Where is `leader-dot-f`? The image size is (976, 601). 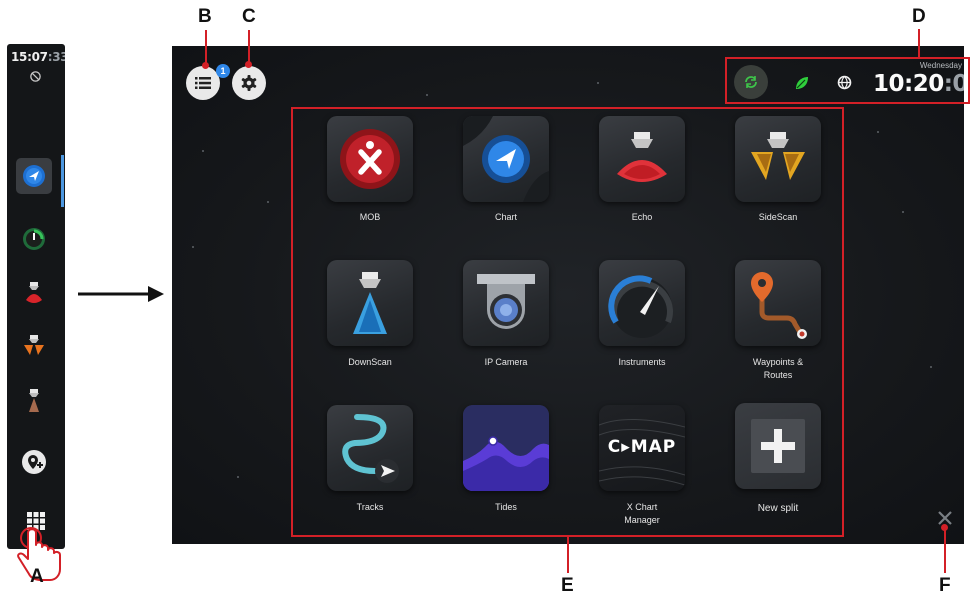
leader-dot-f is located at coordinates (944, 527).